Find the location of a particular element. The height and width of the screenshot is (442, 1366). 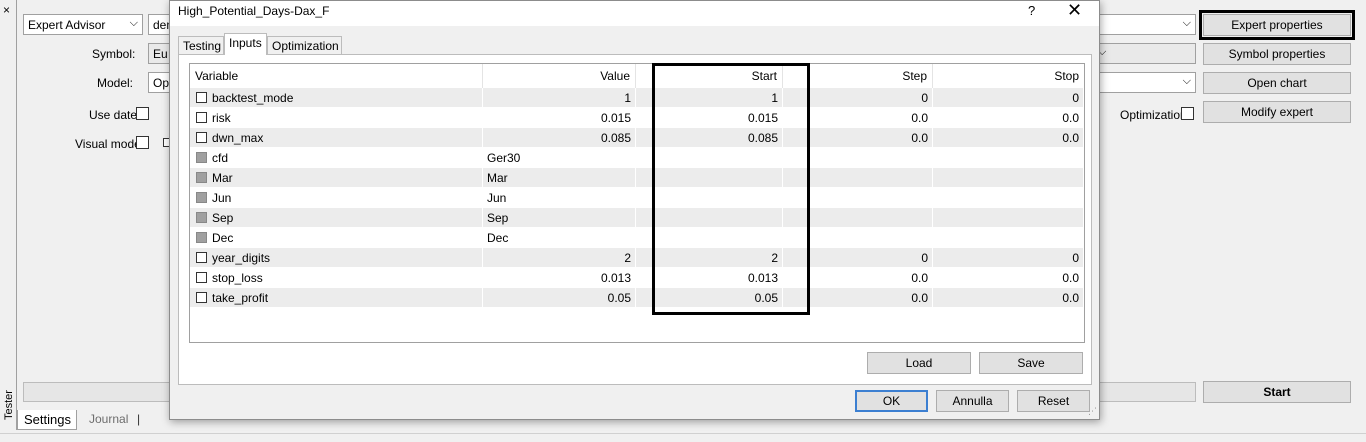

help-button: ? is located at coordinates (1031, 10).